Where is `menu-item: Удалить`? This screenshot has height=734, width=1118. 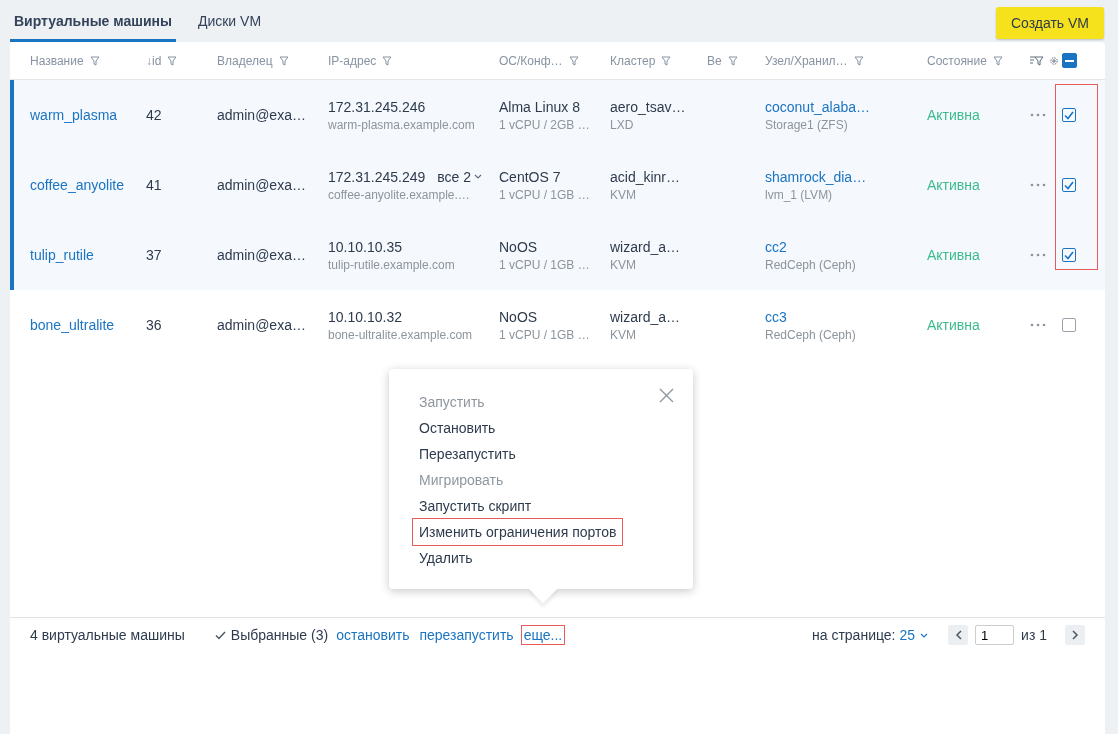
menu-item: Удалить is located at coordinates (446, 558).